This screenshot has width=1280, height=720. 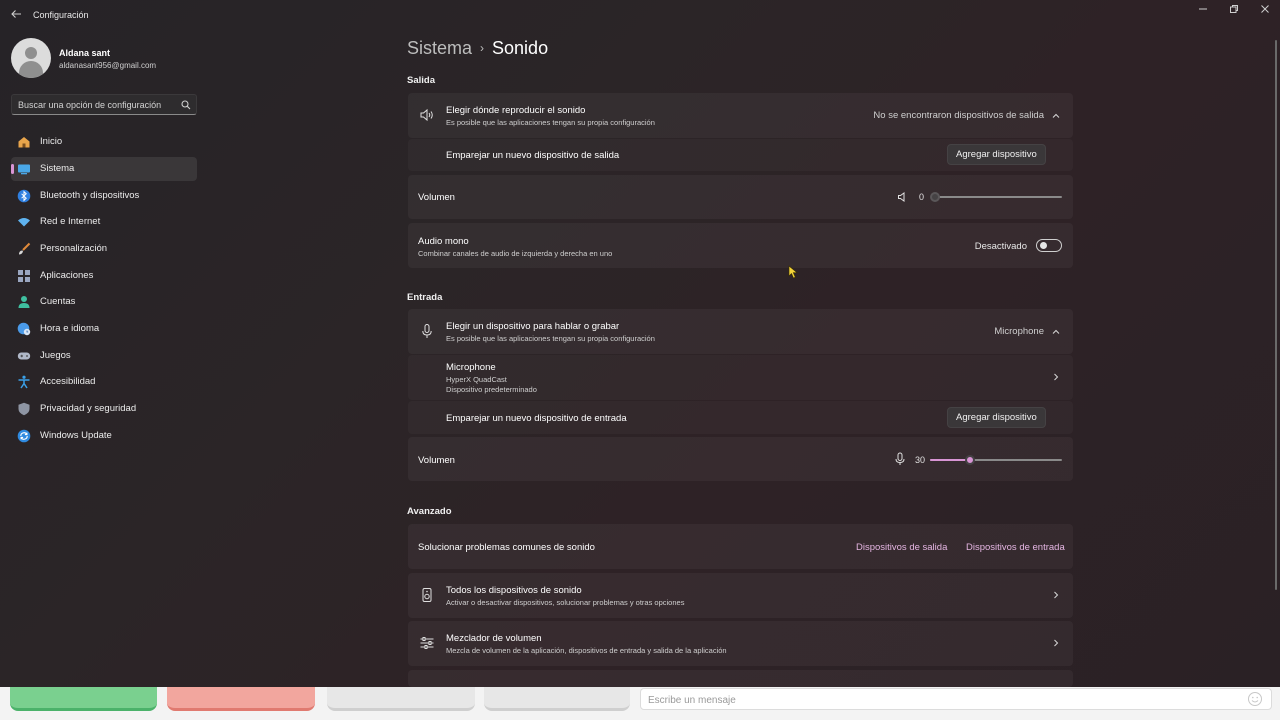 What do you see at coordinates (1049, 245) in the screenshot?
I see `mono-audio-toggle` at bounding box center [1049, 245].